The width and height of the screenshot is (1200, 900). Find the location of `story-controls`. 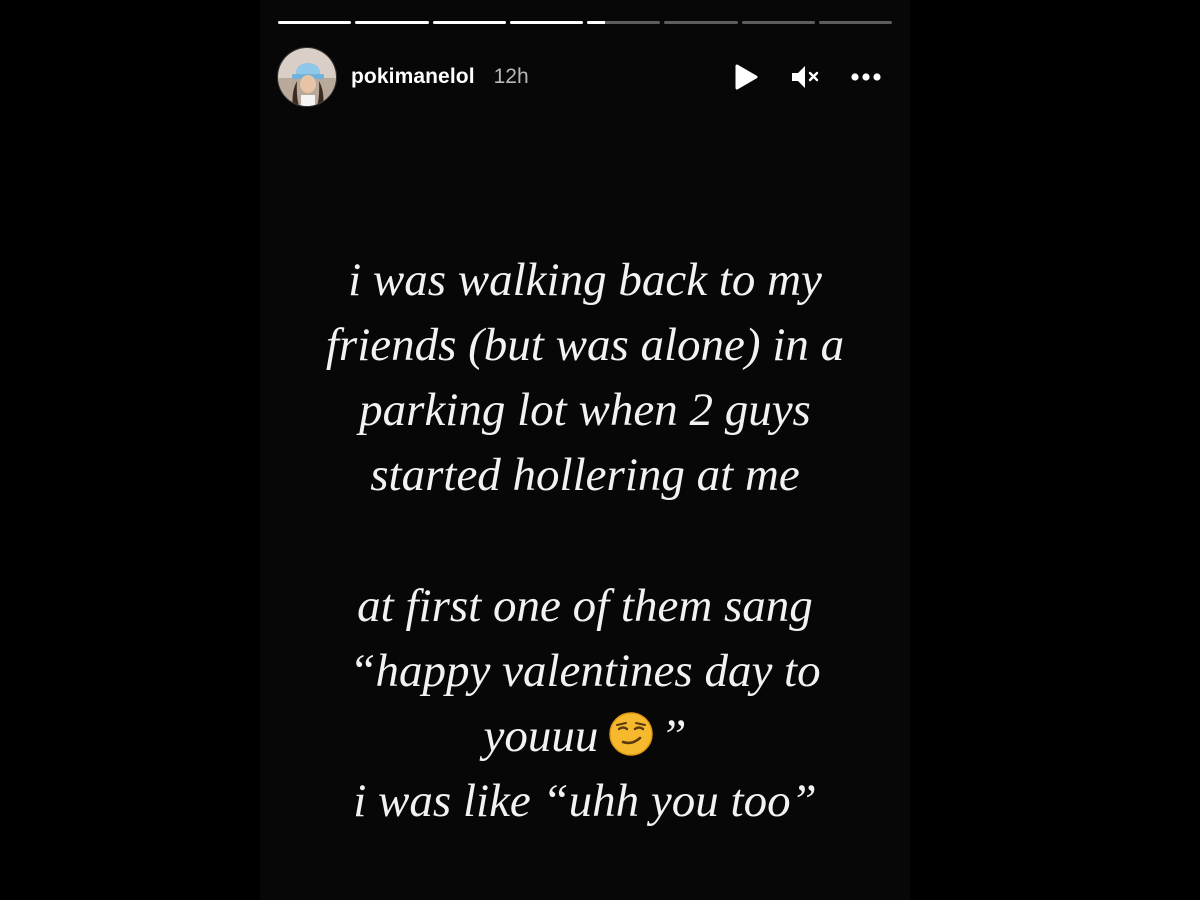

story-controls is located at coordinates (806, 77).